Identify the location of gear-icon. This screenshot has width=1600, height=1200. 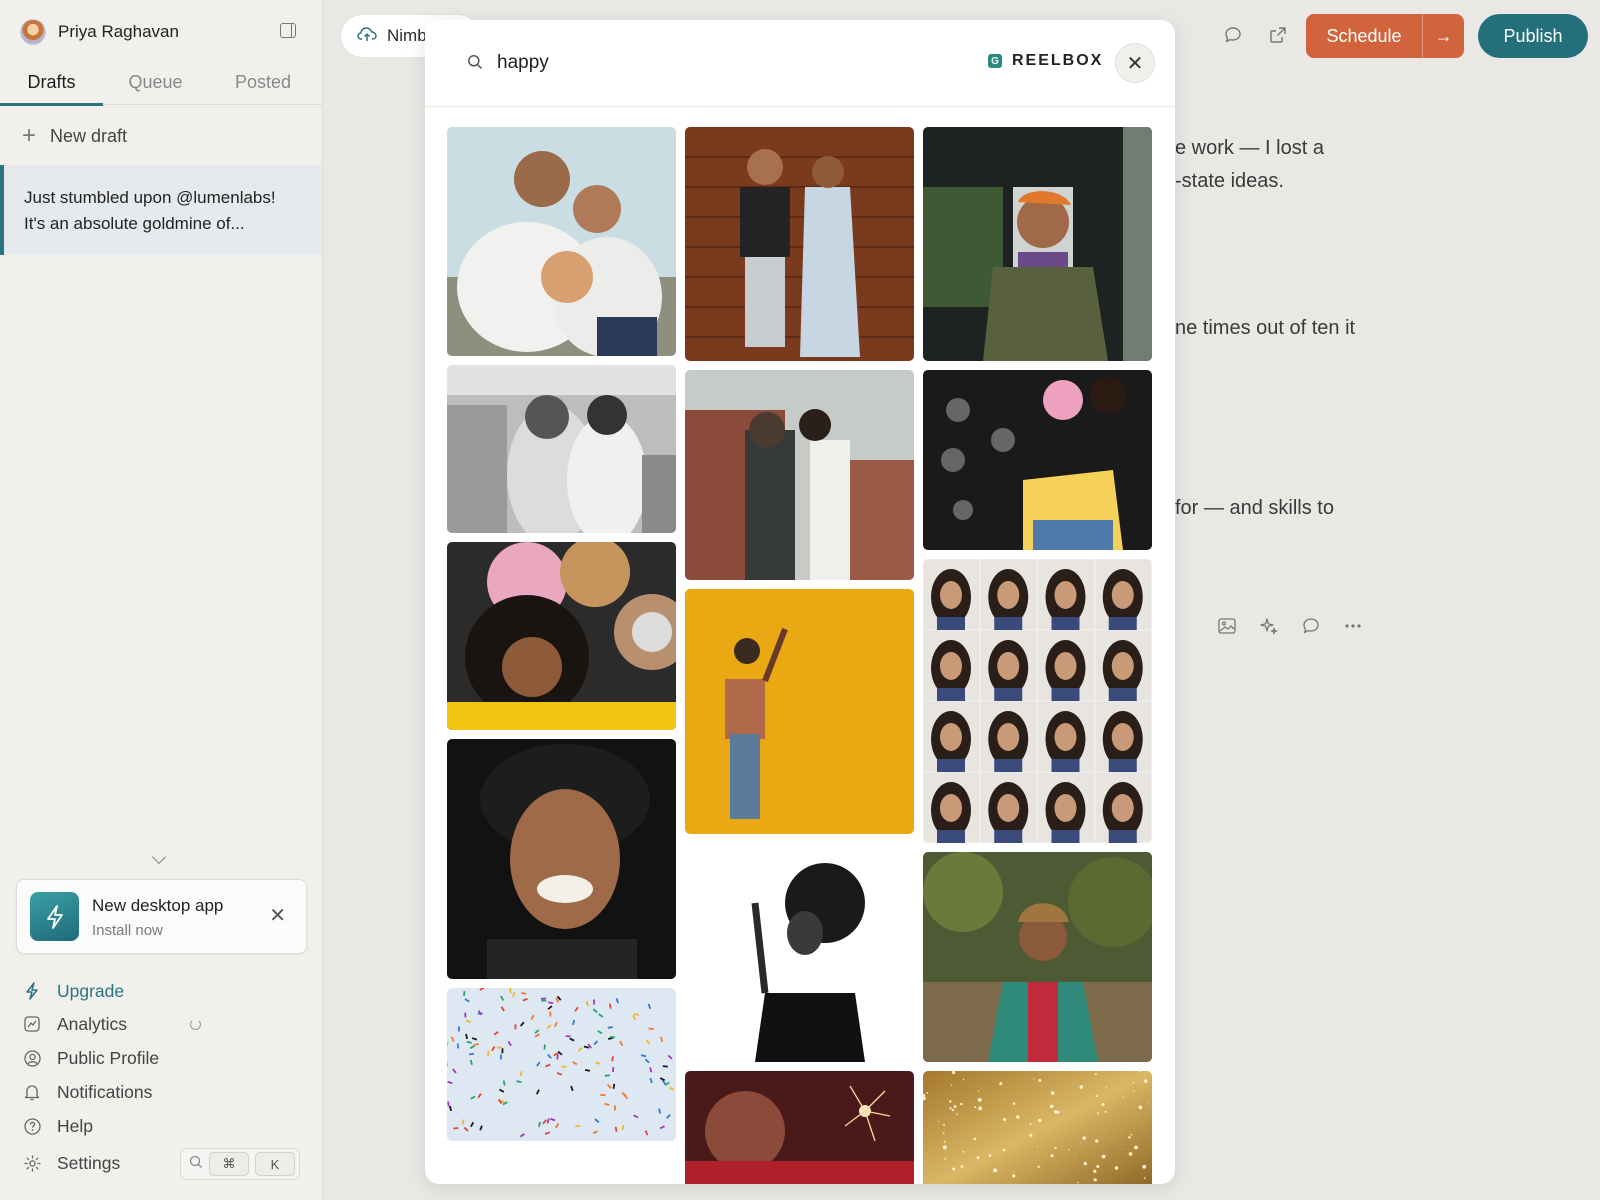
(32, 1163).